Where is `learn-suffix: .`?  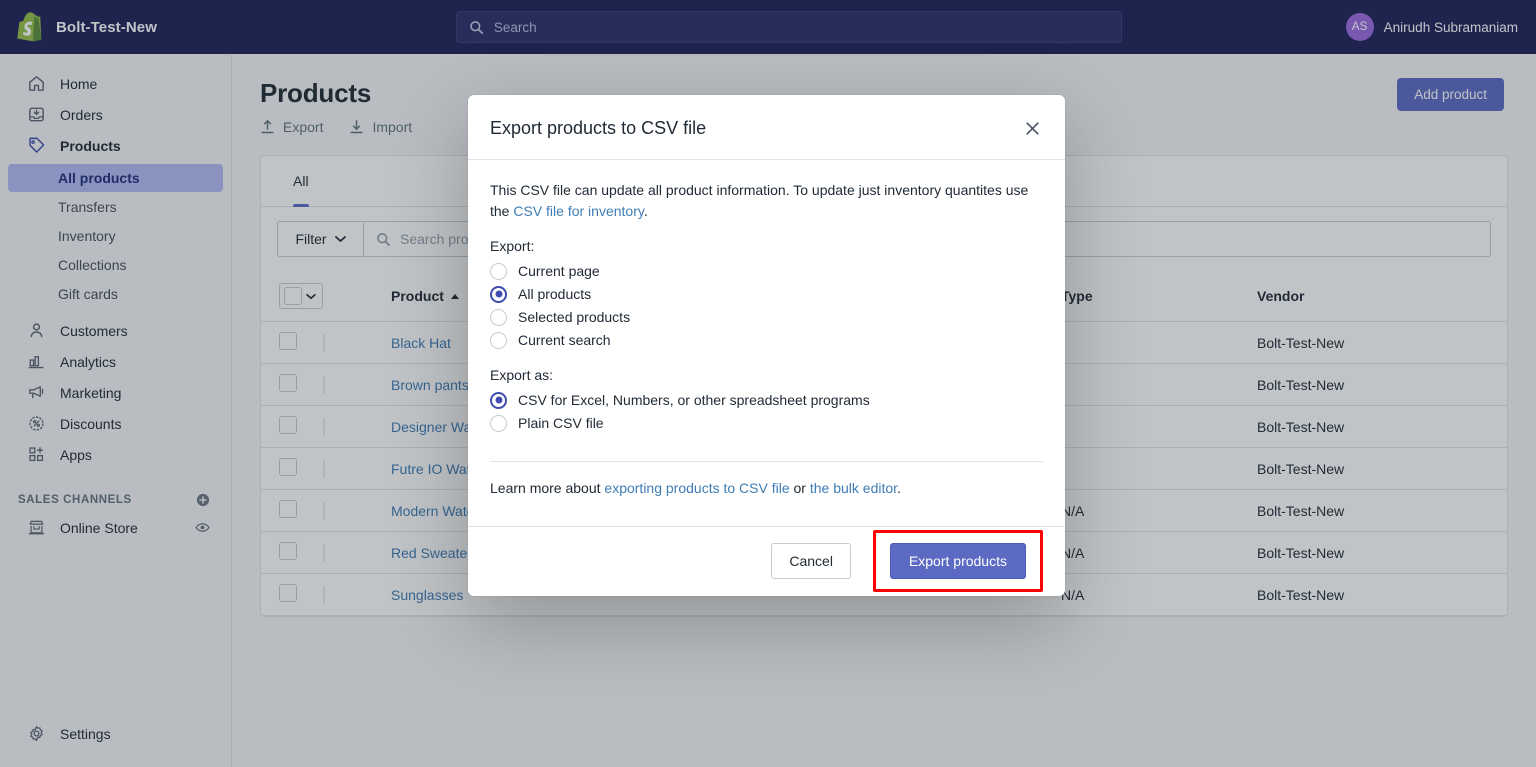
learn-suffix: . is located at coordinates (899, 487).